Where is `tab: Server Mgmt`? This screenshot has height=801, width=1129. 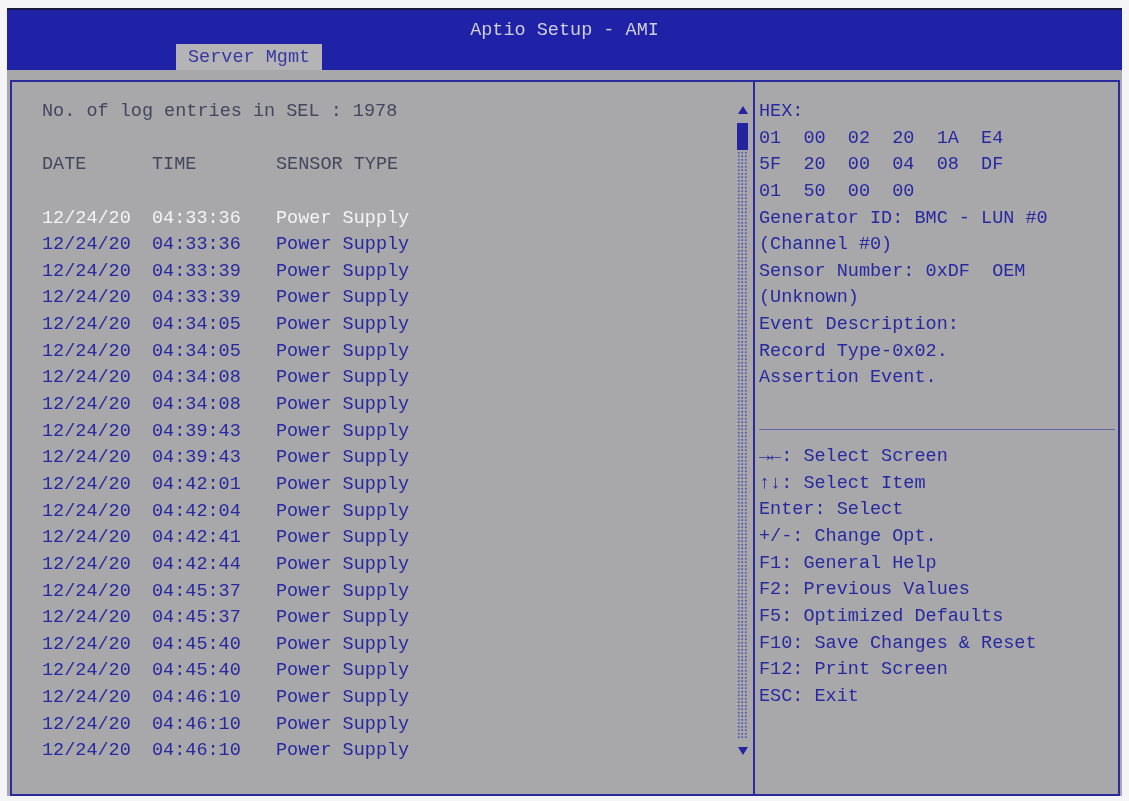
tab: Server Mgmt is located at coordinates (249, 57).